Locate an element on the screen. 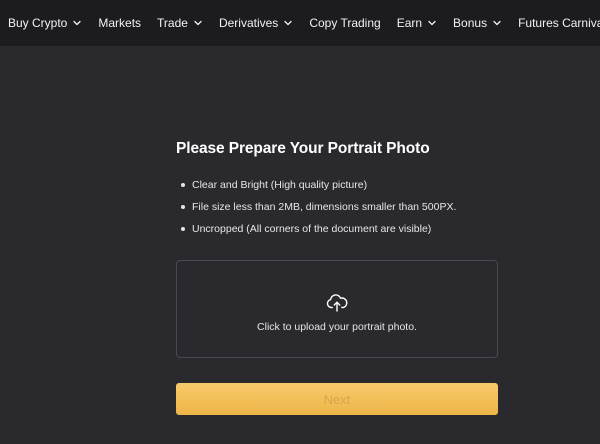  nav-item-copy-trading: Copy Trading is located at coordinates (344, 23).